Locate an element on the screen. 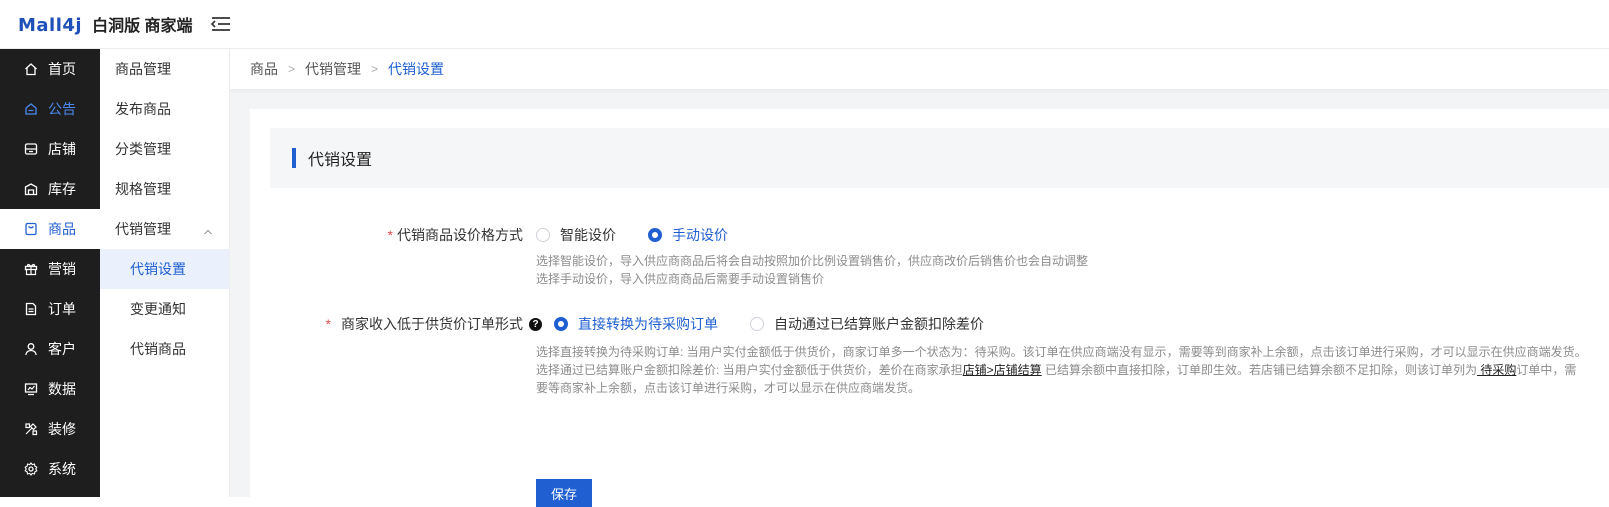  store-icon is located at coordinates (31, 149).